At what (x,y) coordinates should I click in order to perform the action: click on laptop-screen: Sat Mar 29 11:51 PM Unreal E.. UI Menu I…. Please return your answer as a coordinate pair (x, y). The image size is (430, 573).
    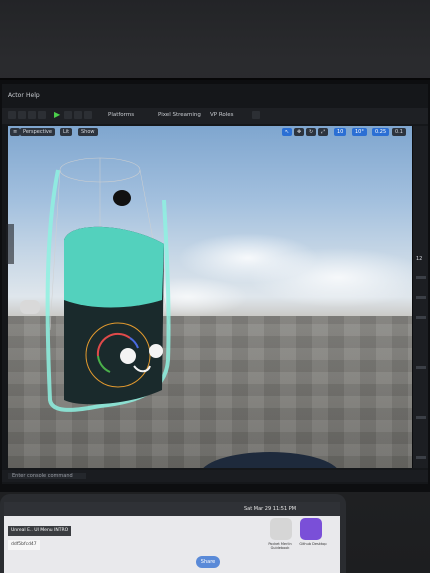
    Looking at the image, I should click on (172, 537).